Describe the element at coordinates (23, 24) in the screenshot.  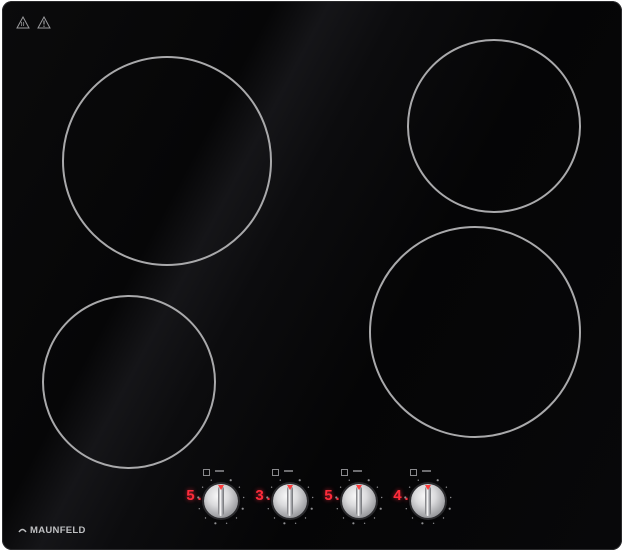
I see `hot-surface-icon` at that location.